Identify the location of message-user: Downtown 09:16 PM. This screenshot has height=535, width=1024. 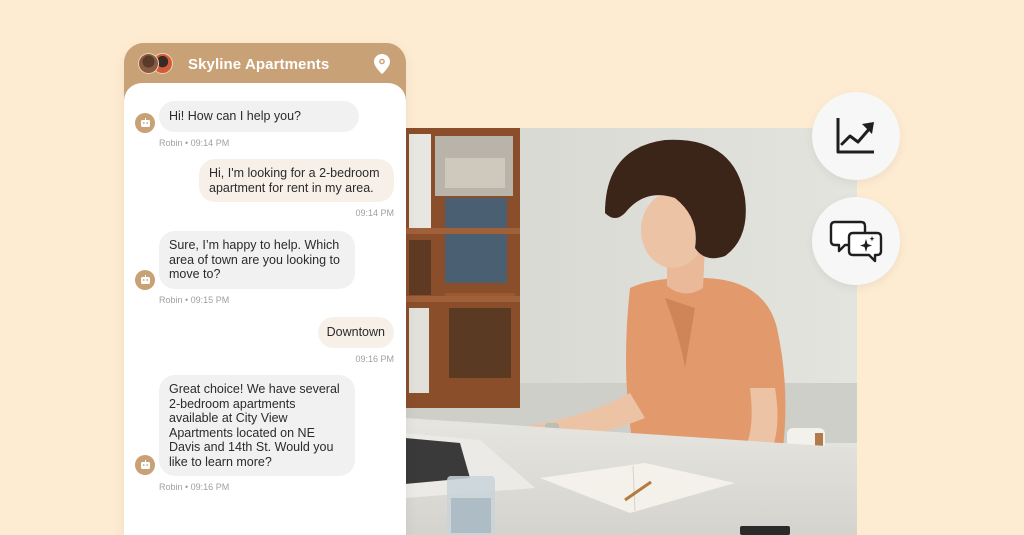
(355, 340).